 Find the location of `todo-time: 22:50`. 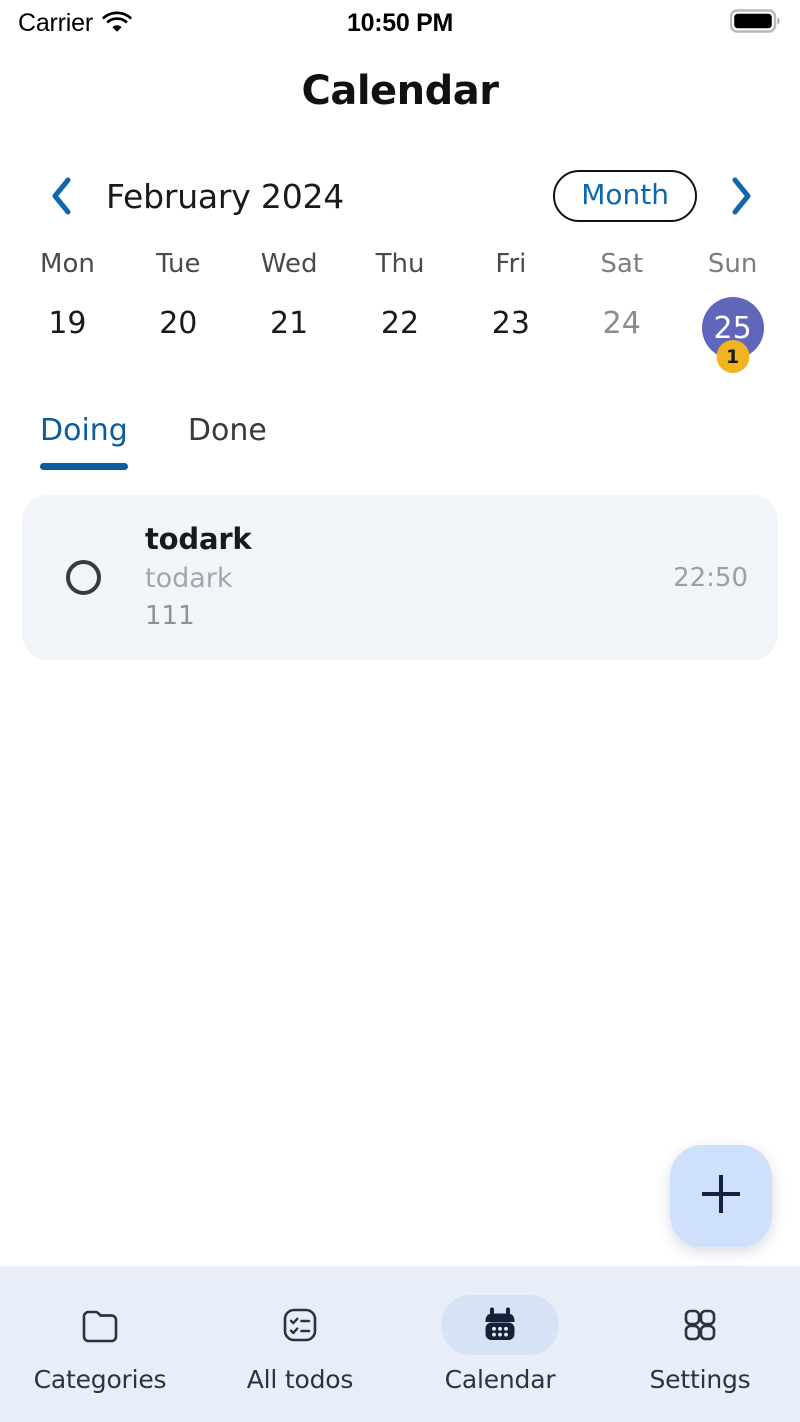

todo-time: 22:50 is located at coordinates (710, 577).